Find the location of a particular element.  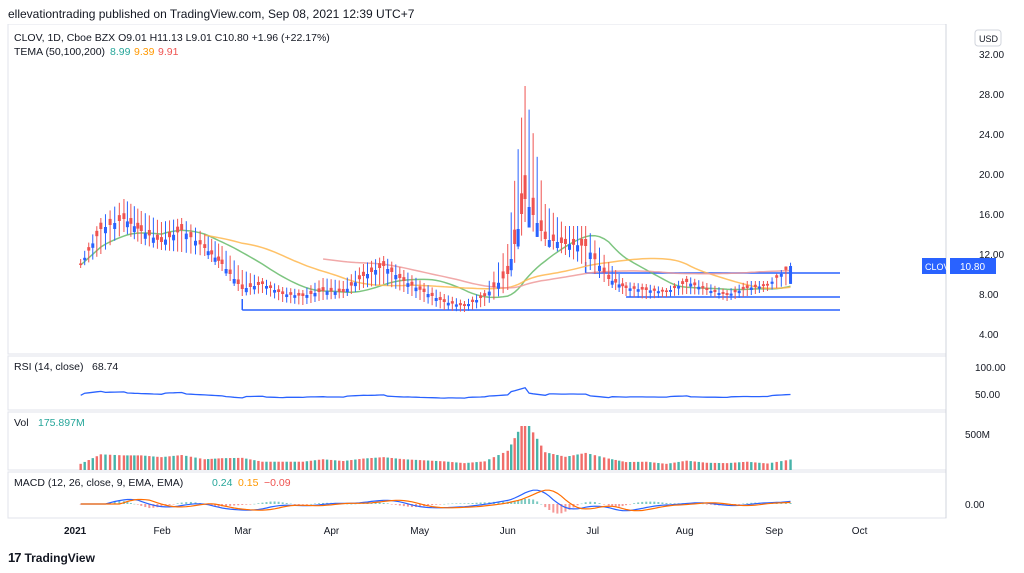

tradingview-logo: 17 TradingView is located at coordinates (51, 557).